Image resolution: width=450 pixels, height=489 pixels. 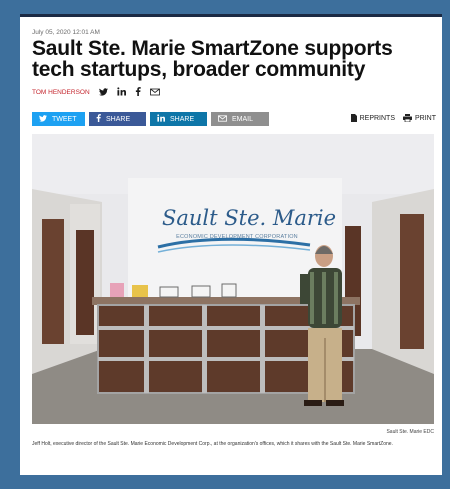 I want to click on tweet-button: TWEET, so click(x=58, y=119).